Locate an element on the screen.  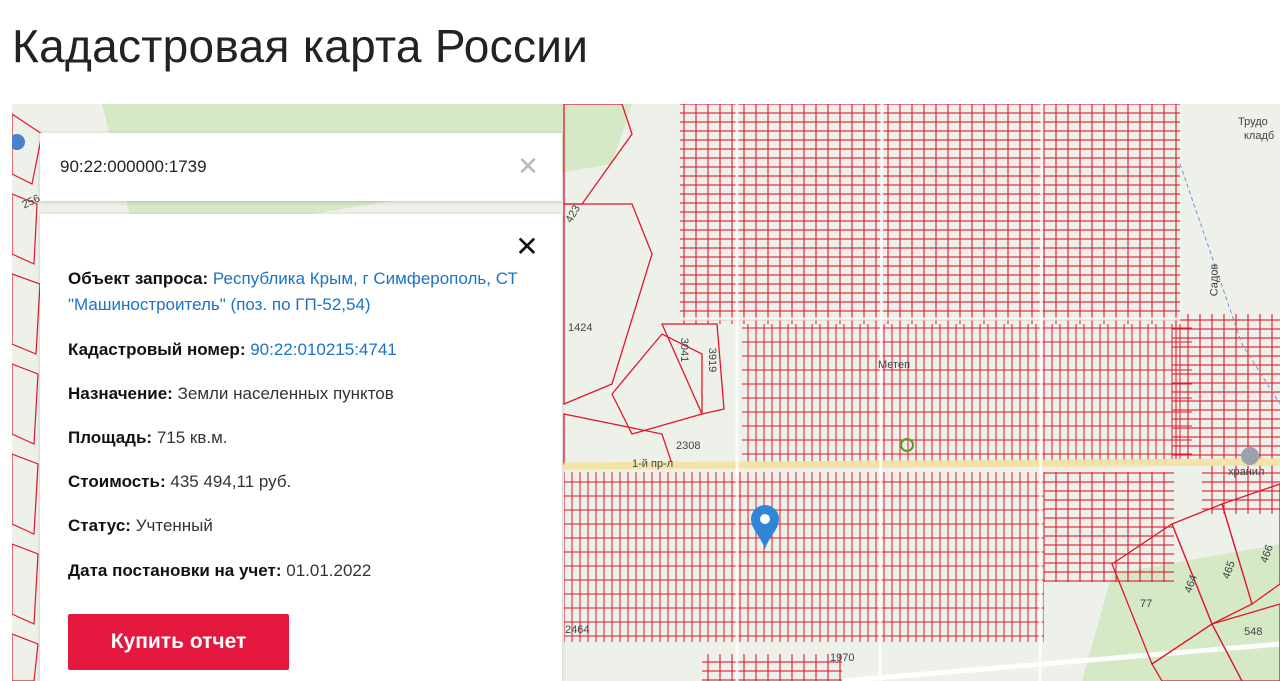
map-label: Метеп is located at coordinates (894, 365).